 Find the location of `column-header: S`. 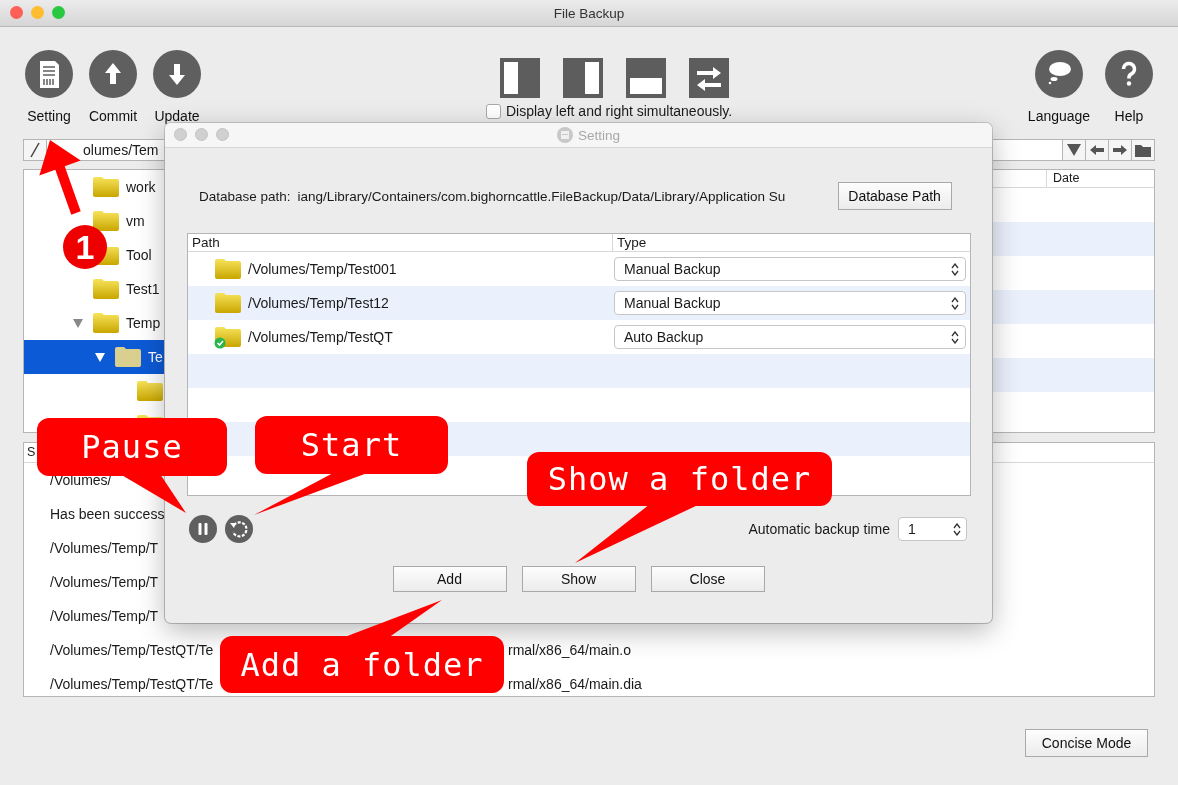

column-header: S is located at coordinates (31, 452).